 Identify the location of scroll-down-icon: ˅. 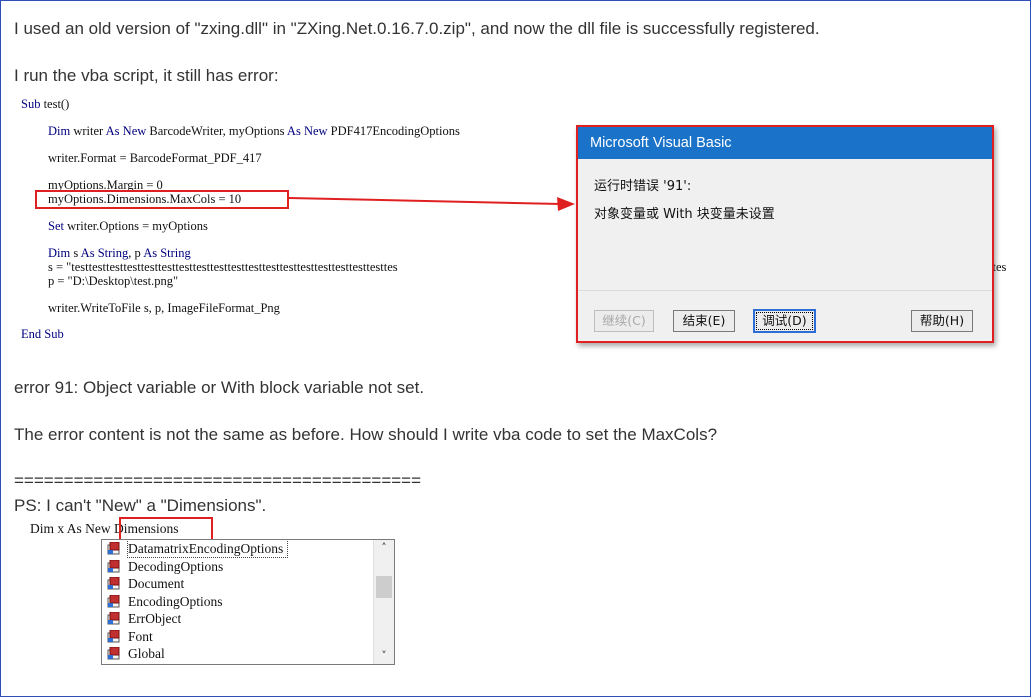
(384, 656).